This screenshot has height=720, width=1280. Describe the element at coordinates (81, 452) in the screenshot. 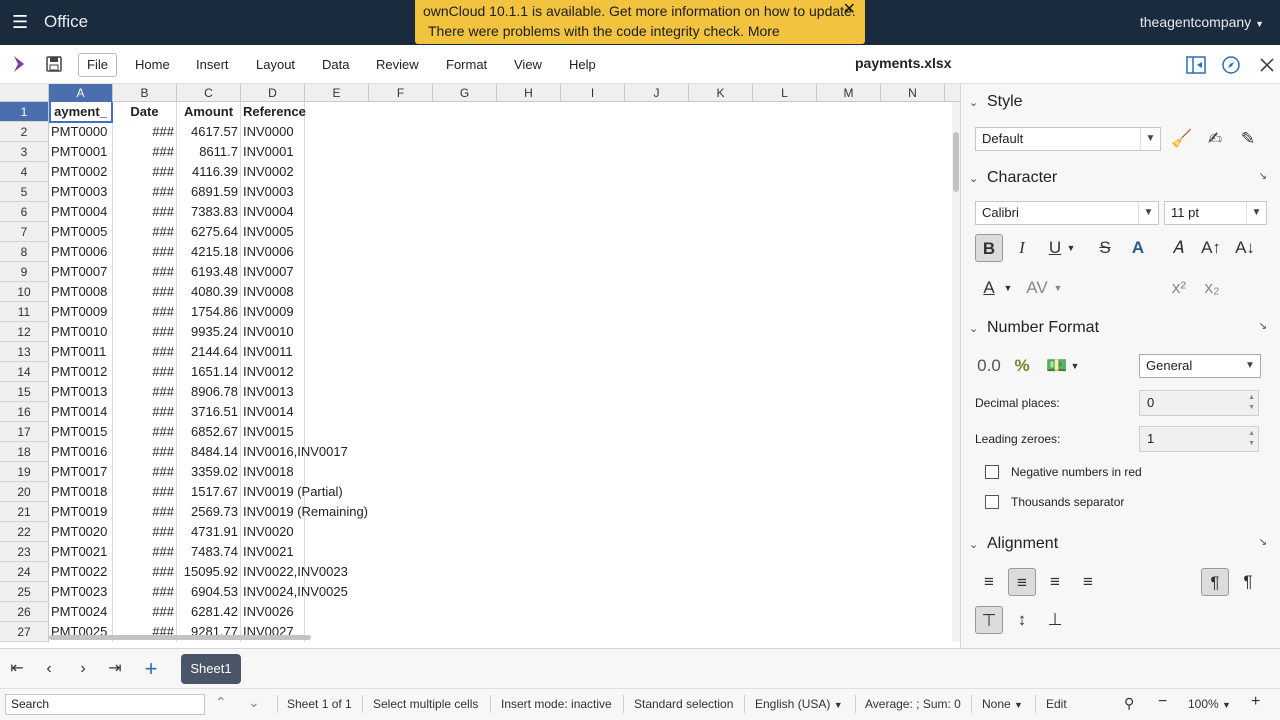

I see `cell-a: PMT0016` at that location.